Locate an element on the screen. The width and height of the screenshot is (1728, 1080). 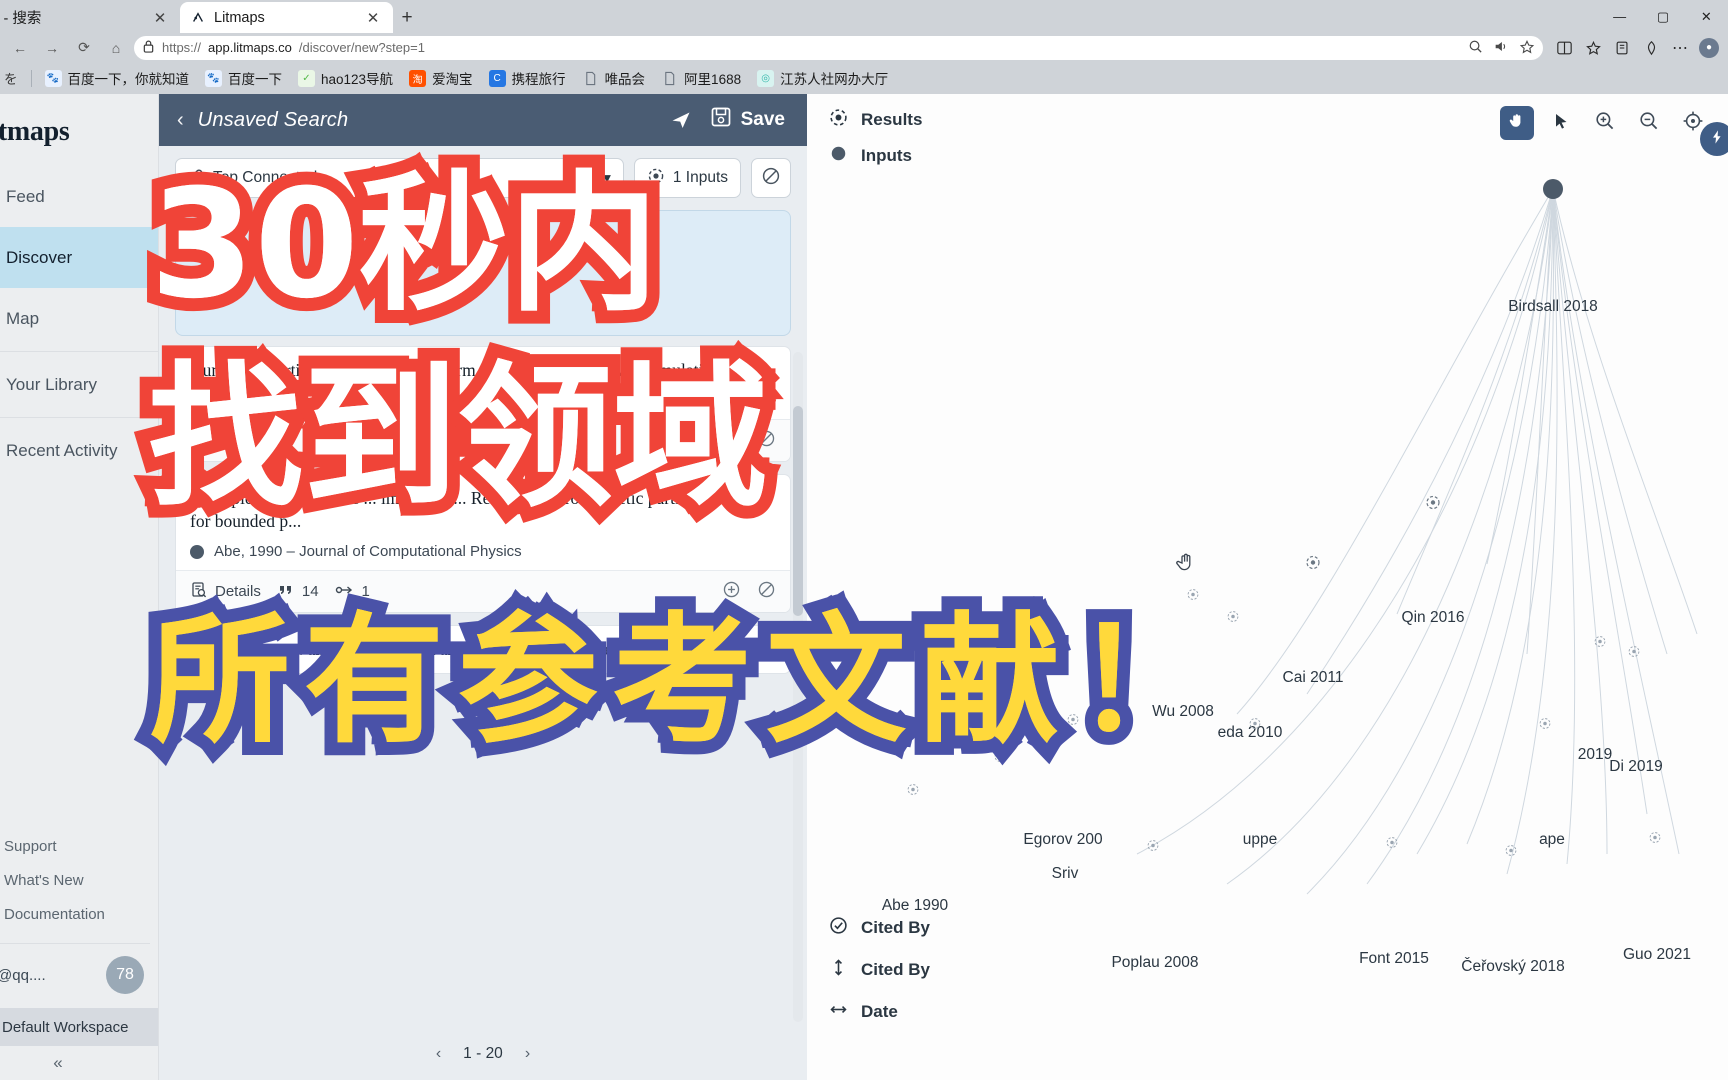
graph-node-label: Cai 2011 is located at coordinates (1313, 678).